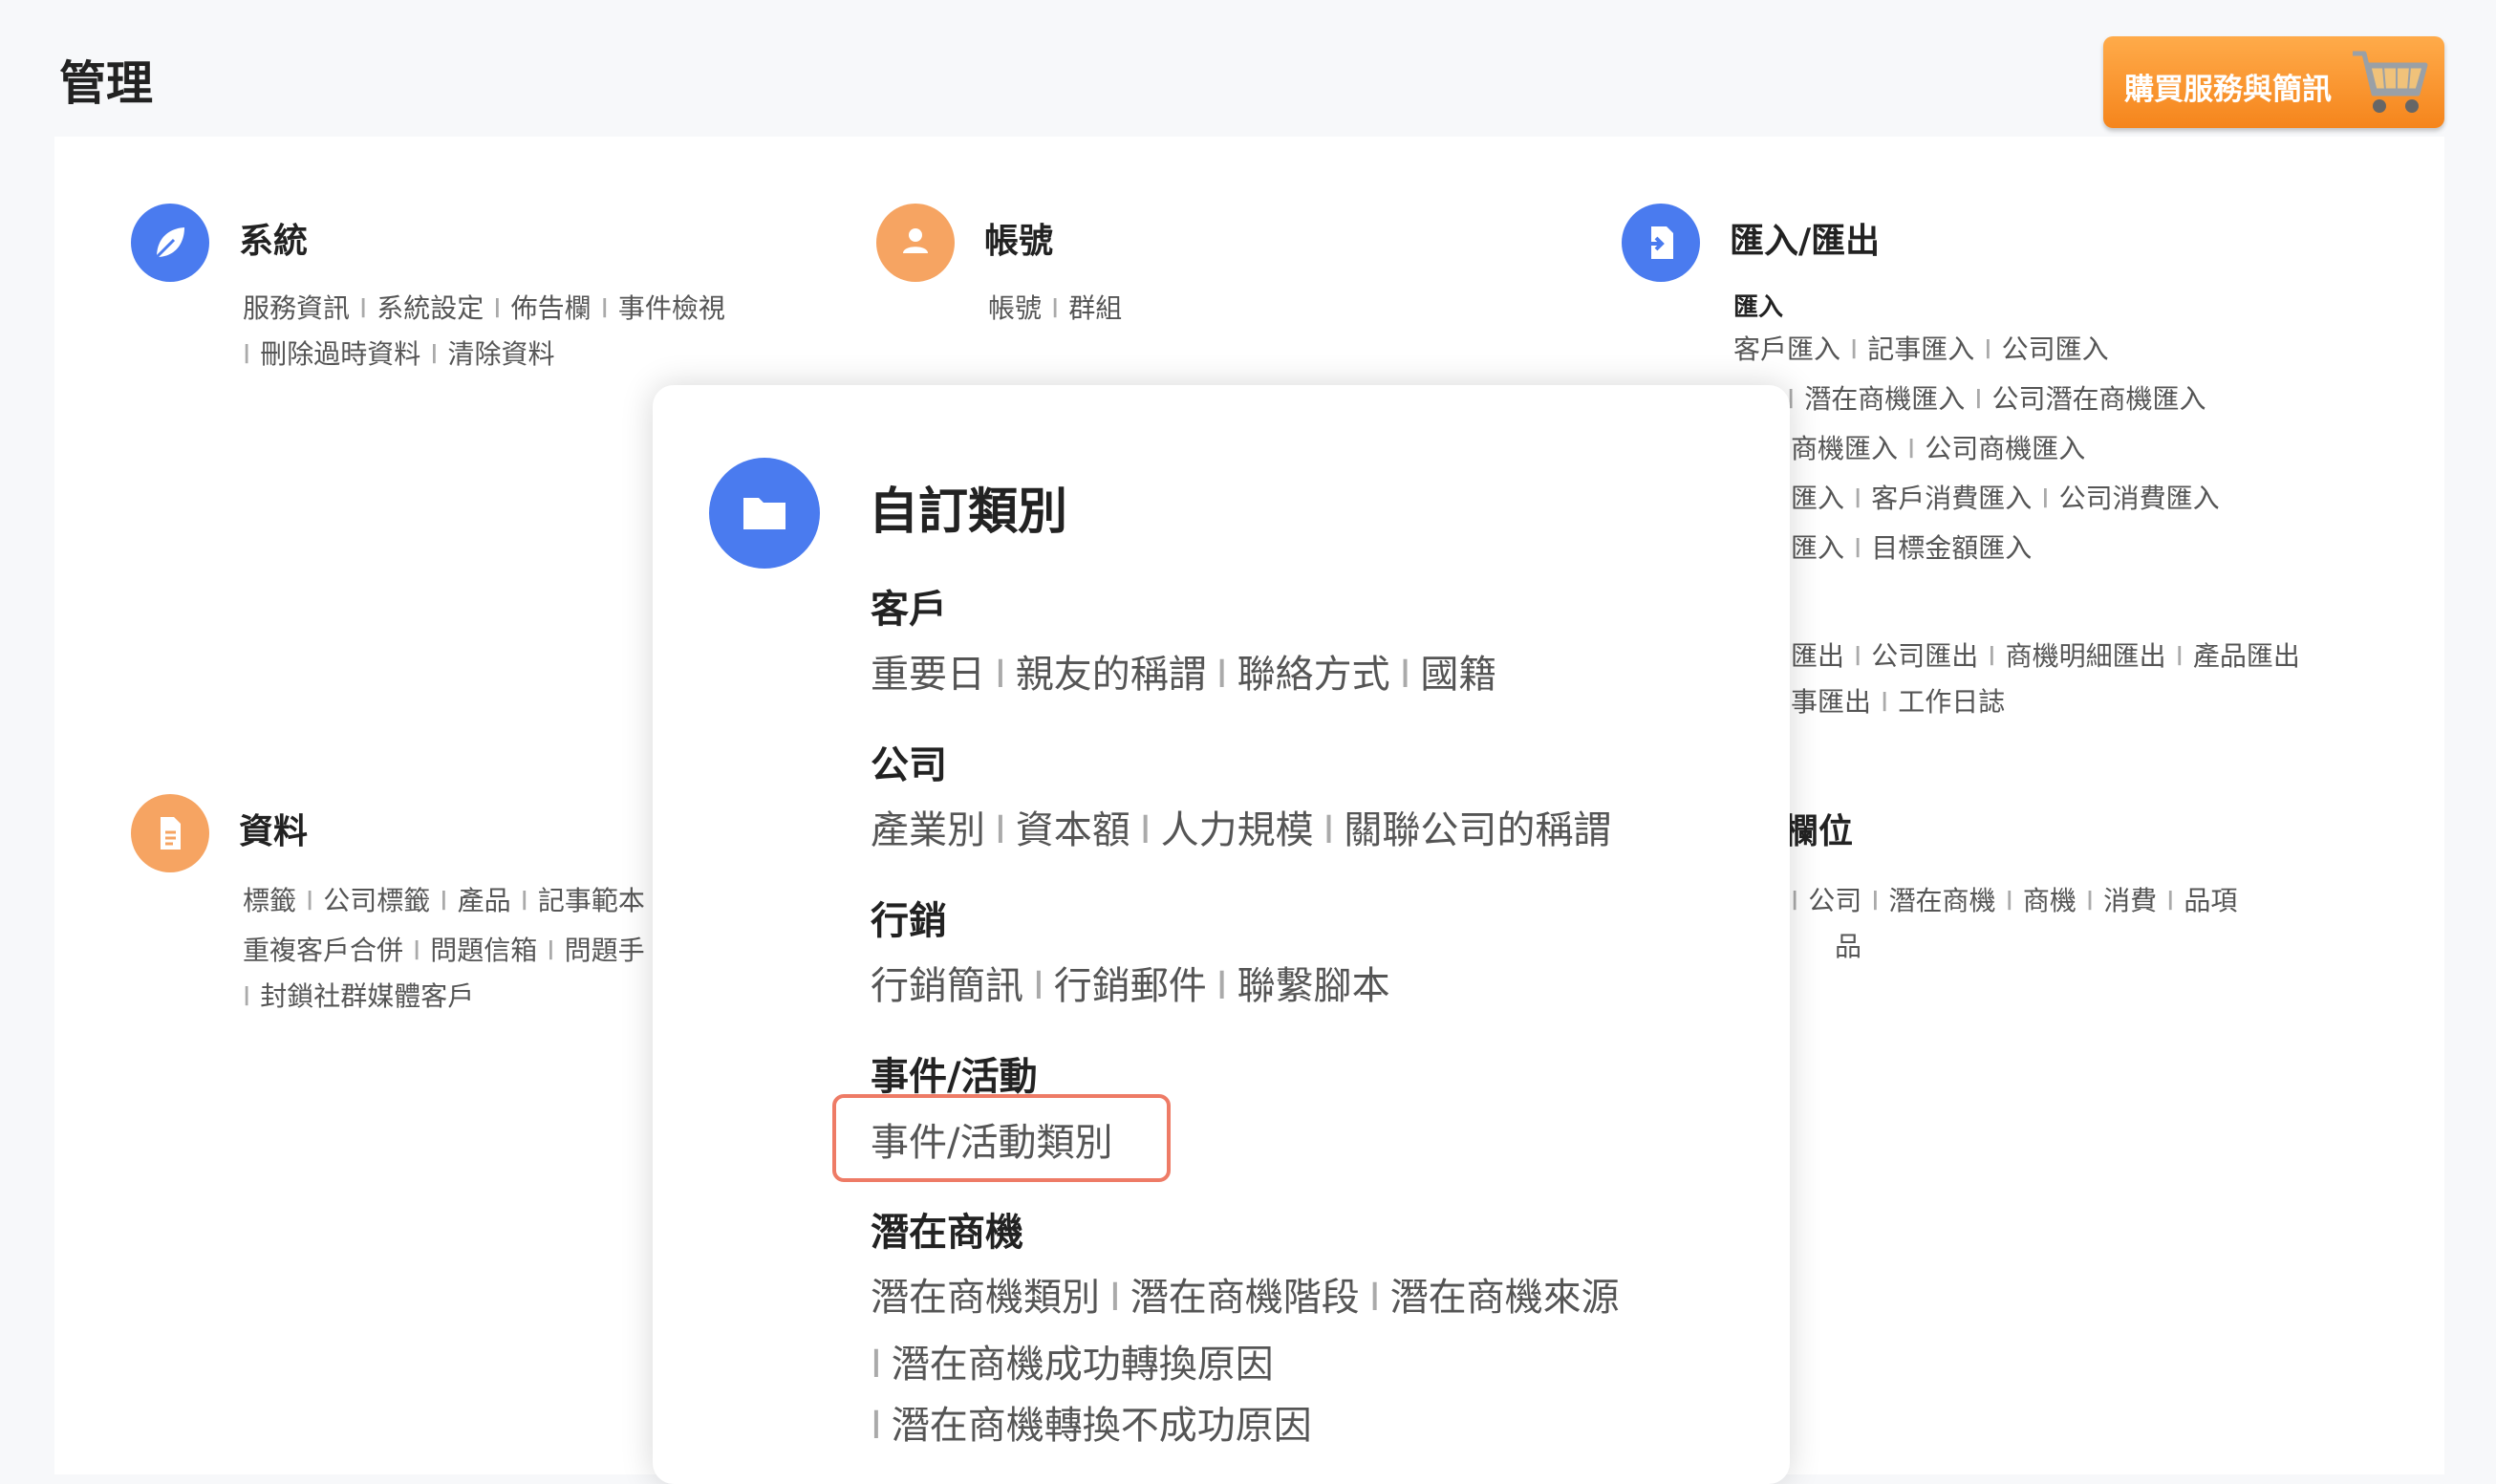 The height and width of the screenshot is (1484, 2496). What do you see at coordinates (274, 831) in the screenshot?
I see `data-title: 資料` at bounding box center [274, 831].